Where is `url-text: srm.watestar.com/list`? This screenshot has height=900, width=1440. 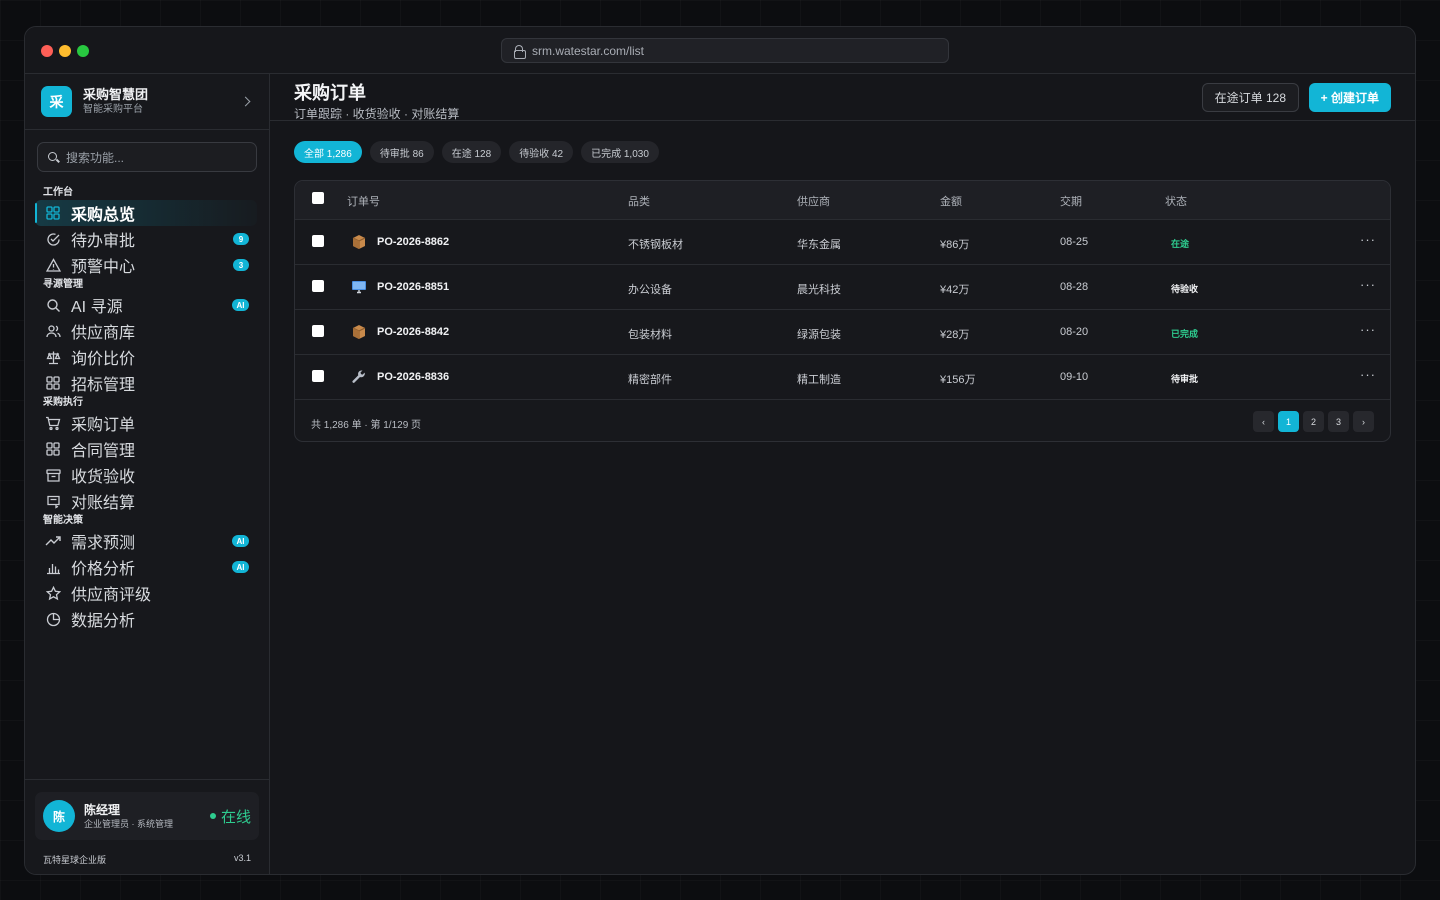
url-text: srm.watestar.com/list is located at coordinates (588, 50).